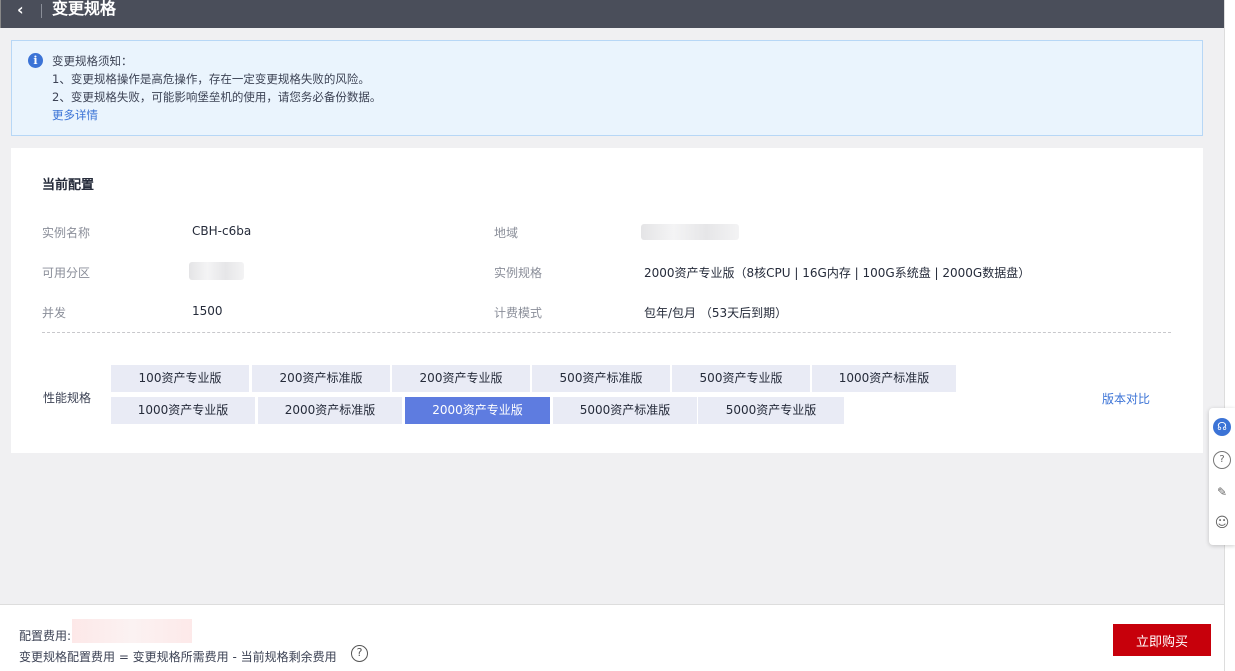  I want to click on page-title: 变更规格, so click(84, 9).